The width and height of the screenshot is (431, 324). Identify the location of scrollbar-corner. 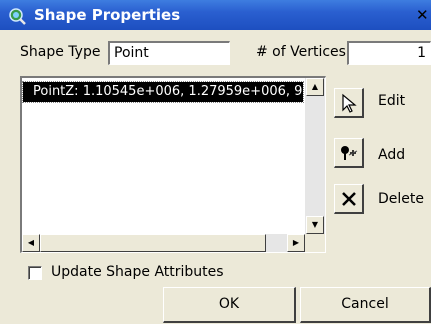
(315, 243).